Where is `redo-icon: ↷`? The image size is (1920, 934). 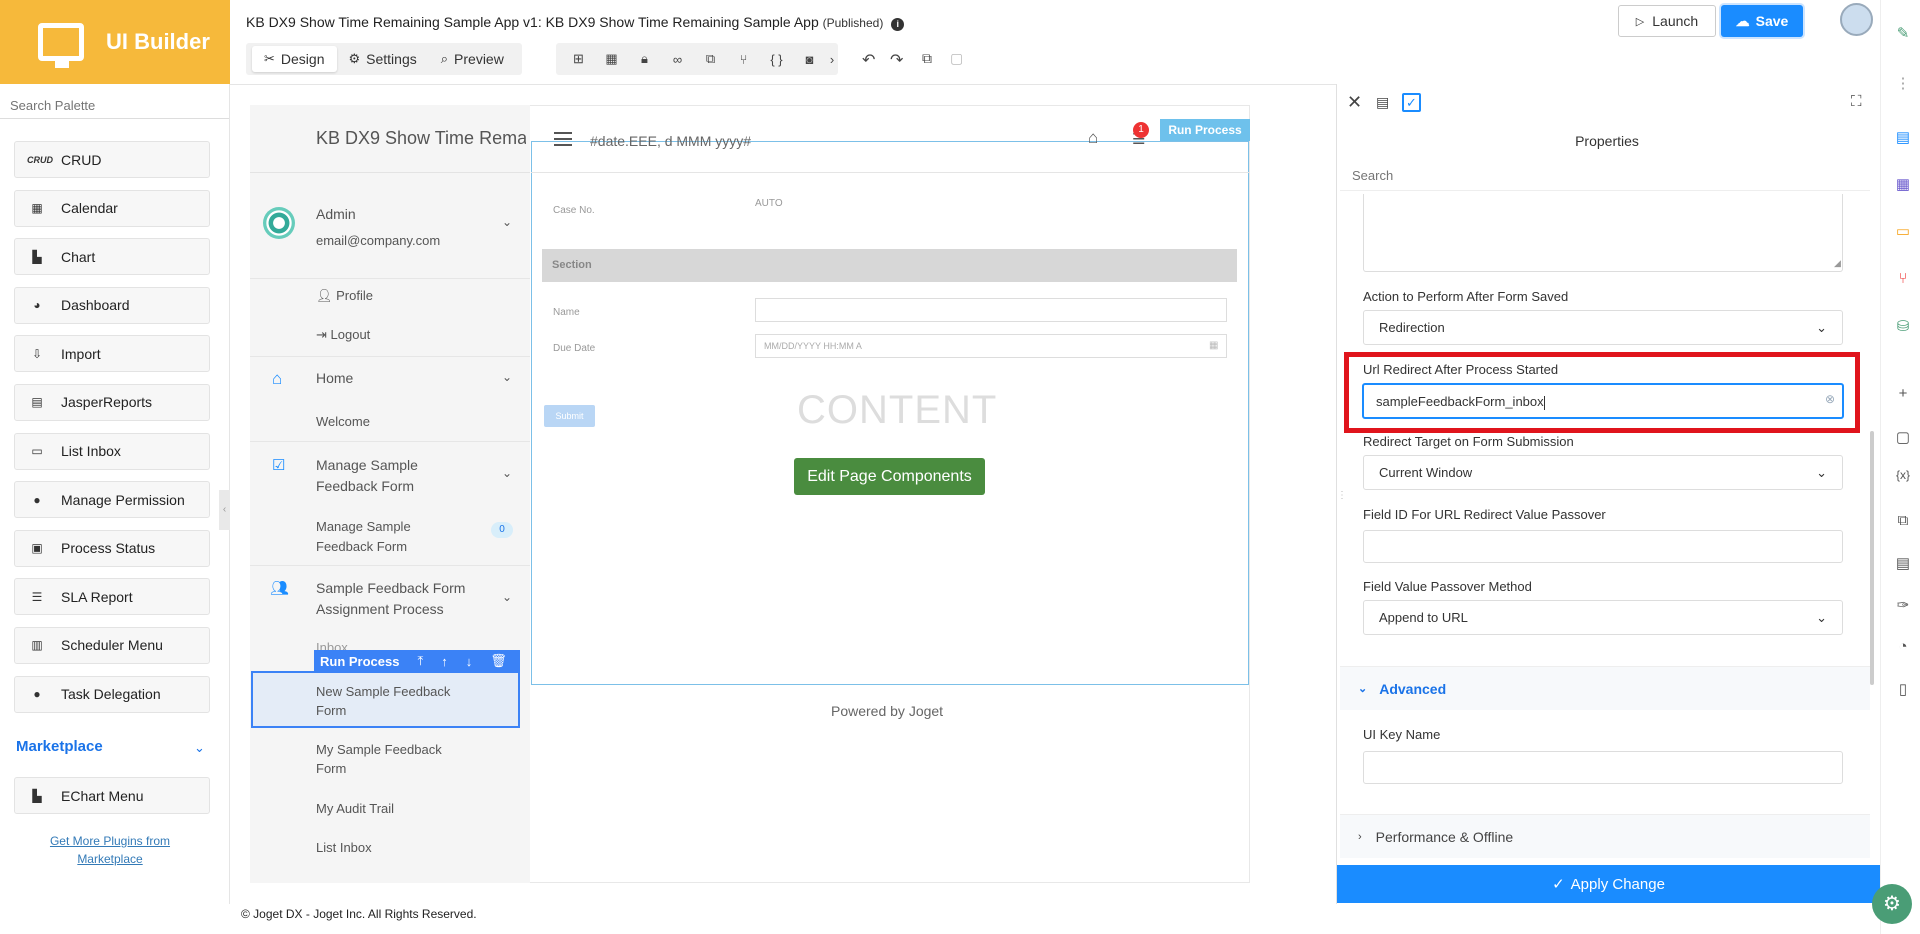
redo-icon: ↷ is located at coordinates (896, 60).